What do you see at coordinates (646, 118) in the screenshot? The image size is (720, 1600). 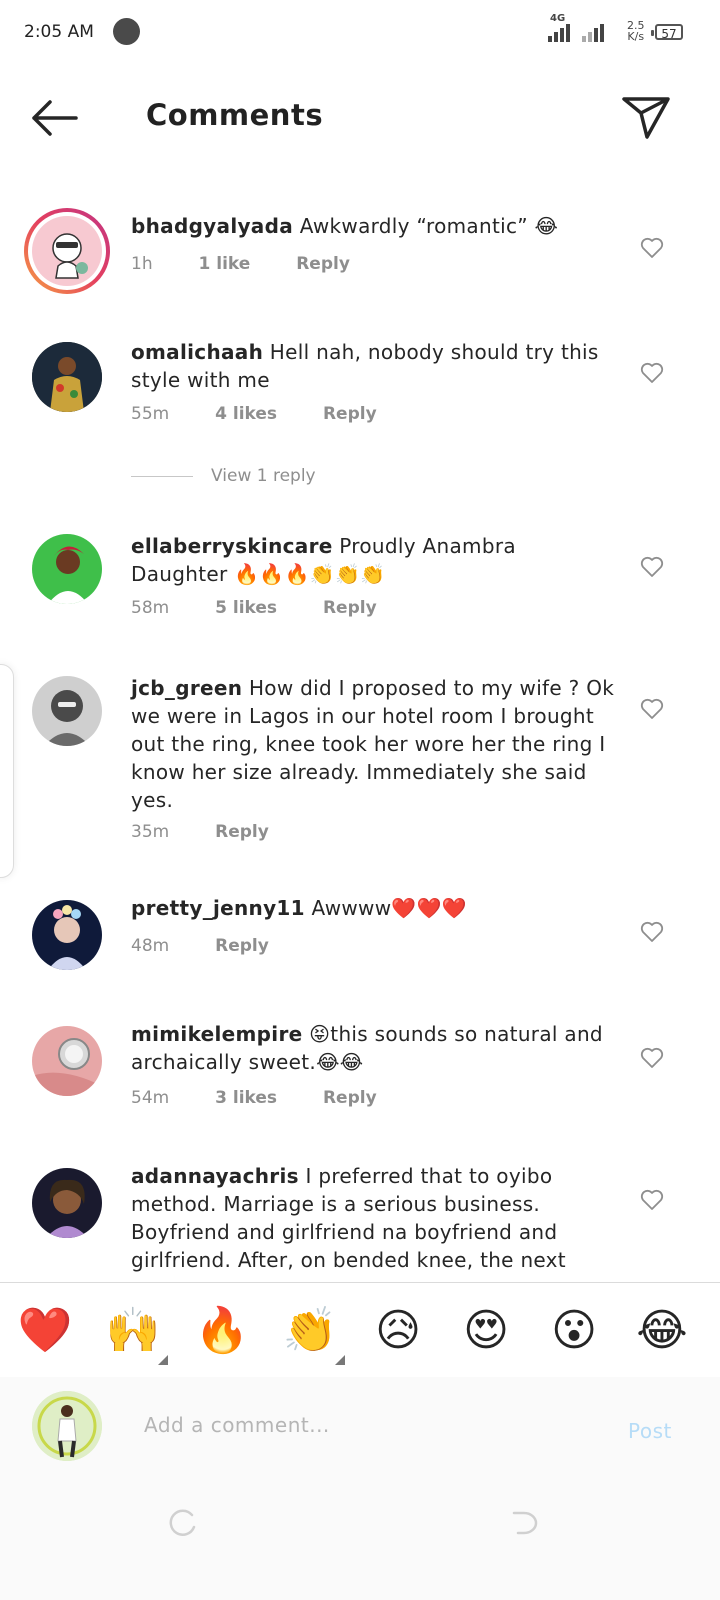 I see `send-icon` at bounding box center [646, 118].